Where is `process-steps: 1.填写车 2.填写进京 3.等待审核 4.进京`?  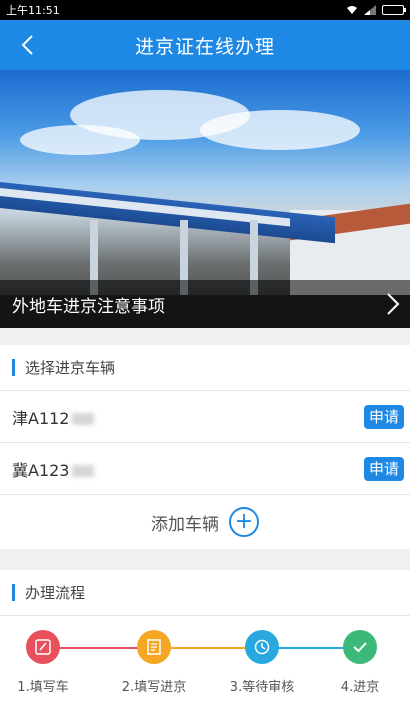 process-steps: 1.填写车 2.填写进京 3.等待审核 4.进京 is located at coordinates (205, 662).